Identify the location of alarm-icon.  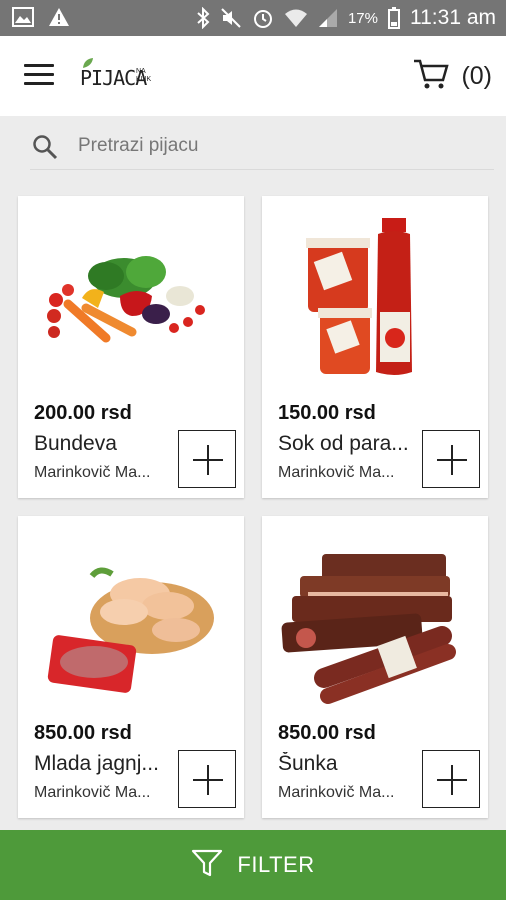
(263, 18).